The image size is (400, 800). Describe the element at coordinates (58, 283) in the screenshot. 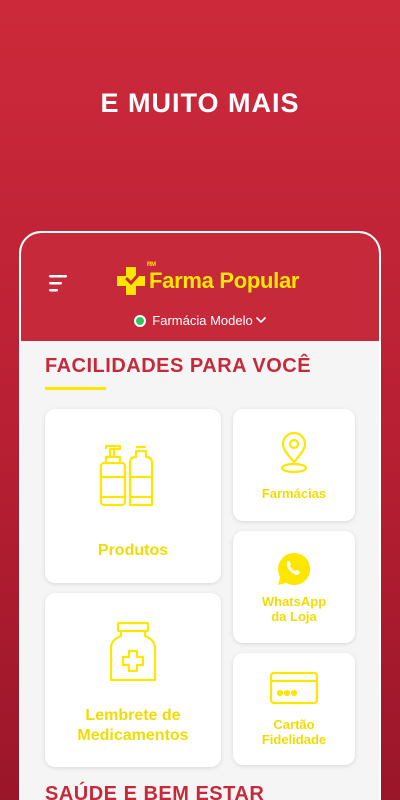

I see `menu-icon` at that location.